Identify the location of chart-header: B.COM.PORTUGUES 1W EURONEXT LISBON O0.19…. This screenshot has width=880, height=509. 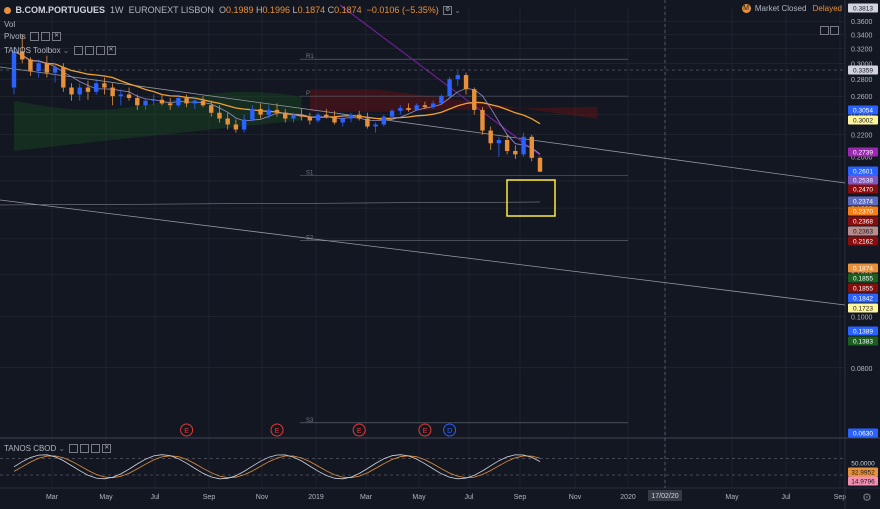
(232, 10).